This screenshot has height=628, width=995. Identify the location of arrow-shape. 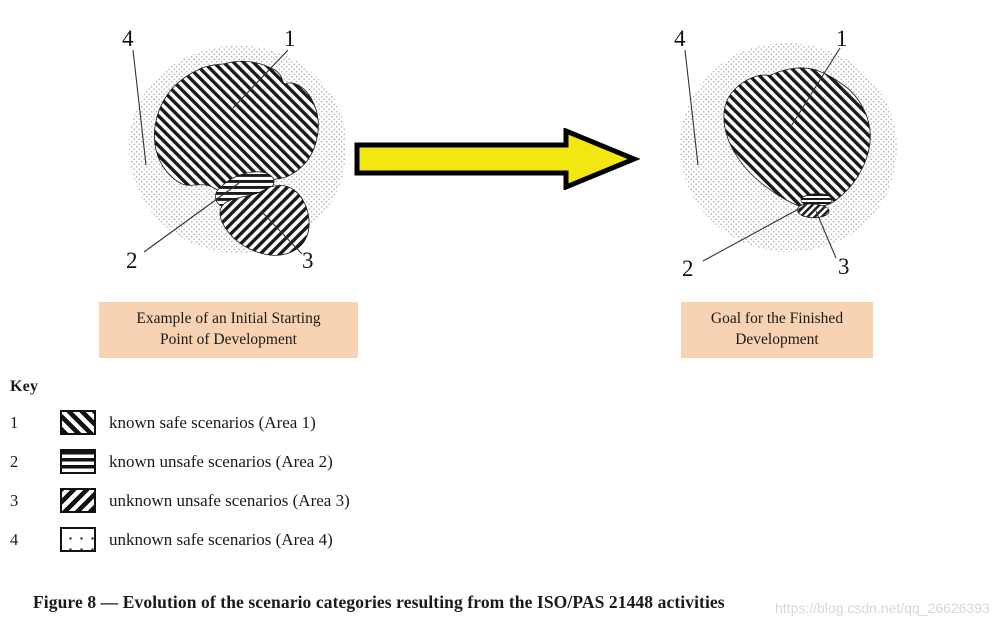
(497, 159).